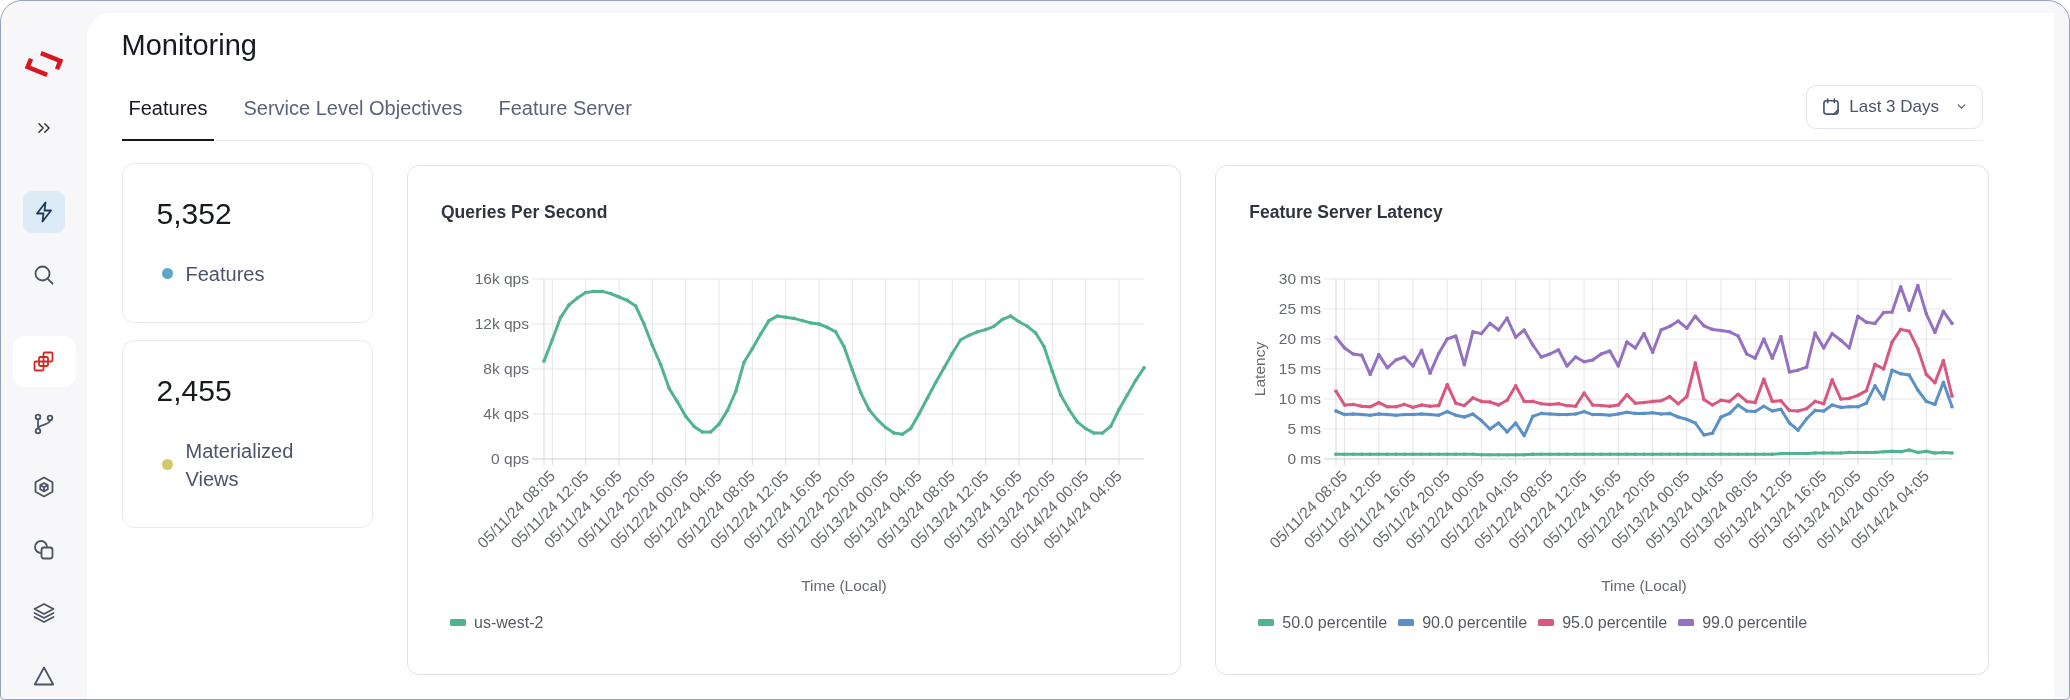 This screenshot has width=2070, height=700. I want to click on triangle-icon, so click(44, 676).